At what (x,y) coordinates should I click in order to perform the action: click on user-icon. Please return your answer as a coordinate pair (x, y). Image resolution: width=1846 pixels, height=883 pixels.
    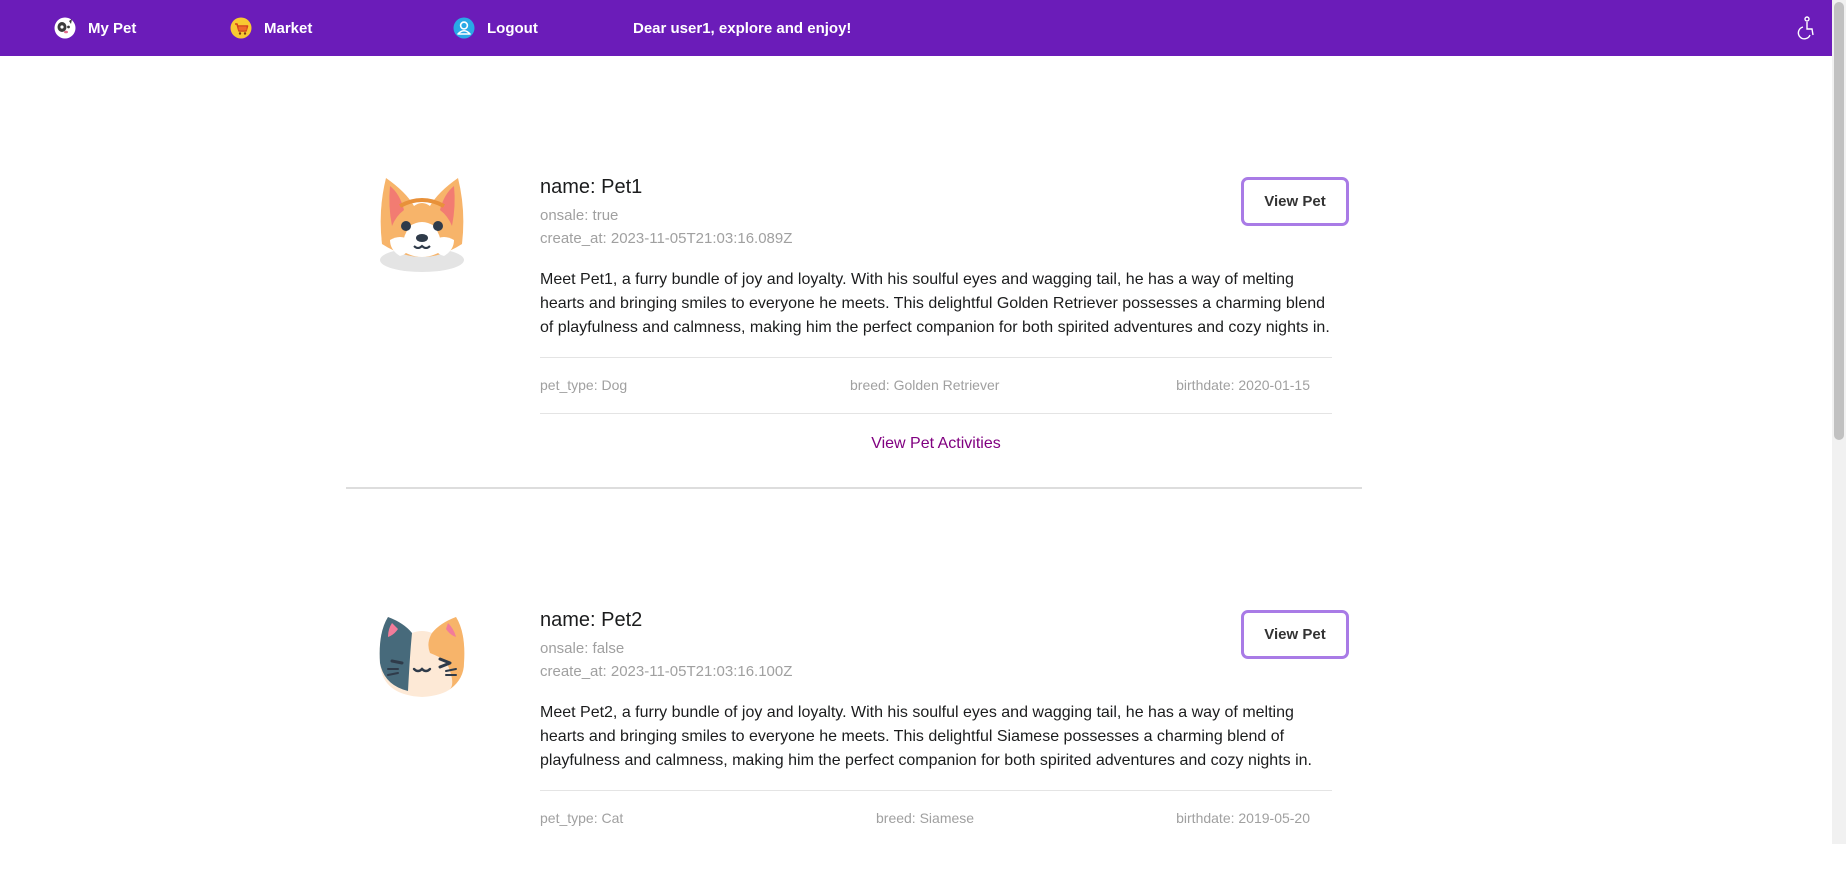
    Looking at the image, I should click on (464, 28).